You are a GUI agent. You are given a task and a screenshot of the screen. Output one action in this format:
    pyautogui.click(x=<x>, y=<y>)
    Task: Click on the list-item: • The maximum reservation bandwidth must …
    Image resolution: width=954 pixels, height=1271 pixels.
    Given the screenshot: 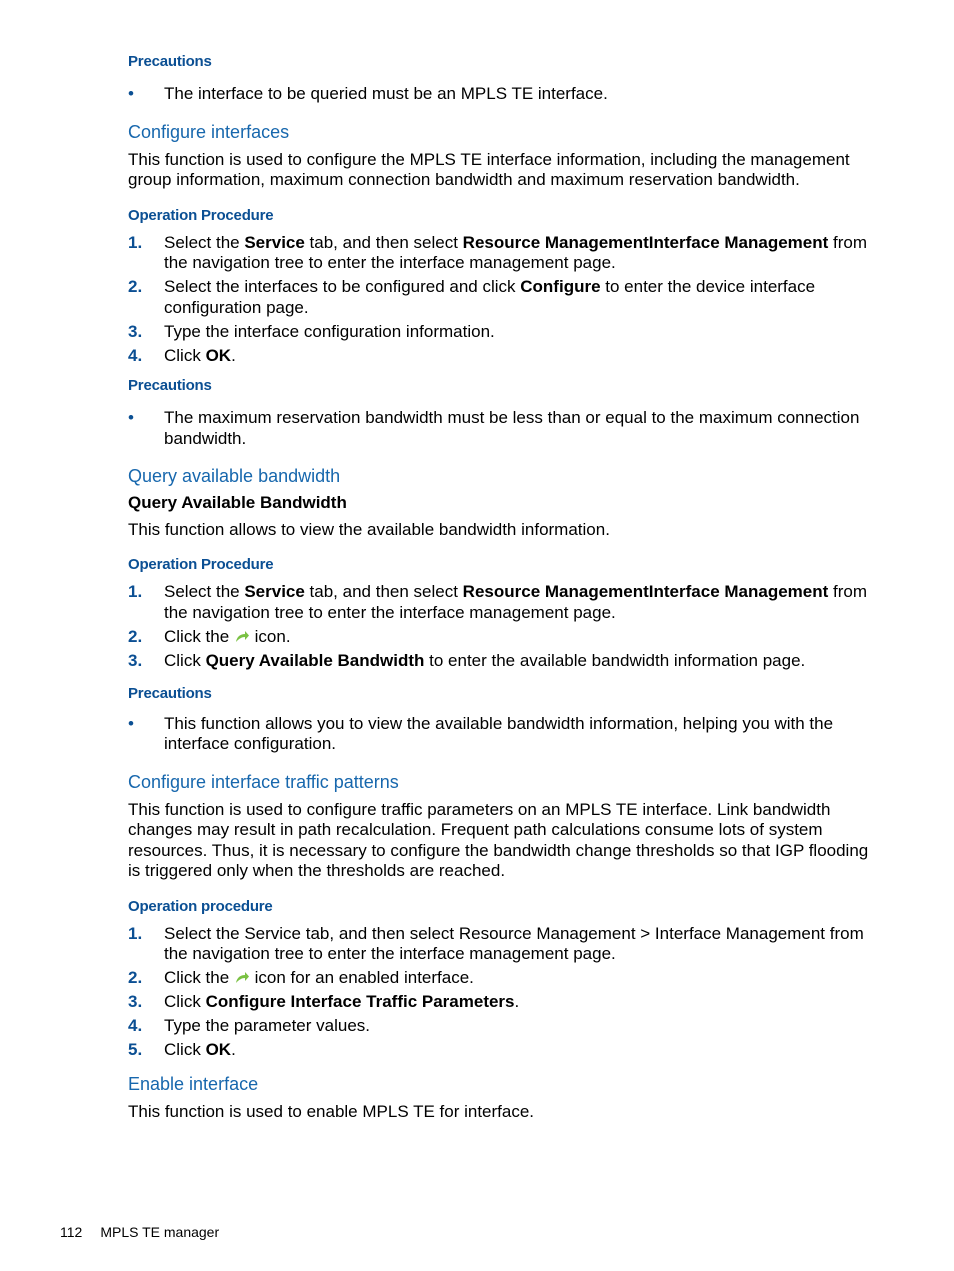 What is the action you would take?
    pyautogui.click(x=494, y=428)
    